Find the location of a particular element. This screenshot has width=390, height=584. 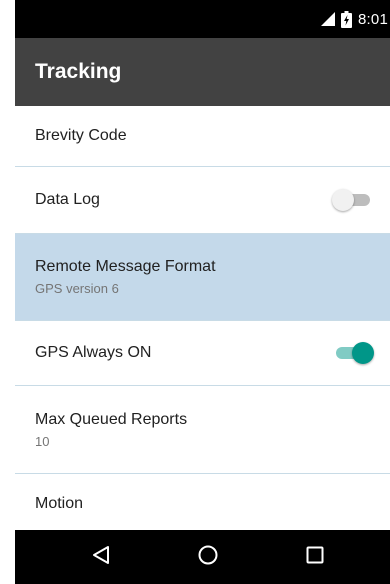

setting-summary: GPS version 6 is located at coordinates (77, 288).